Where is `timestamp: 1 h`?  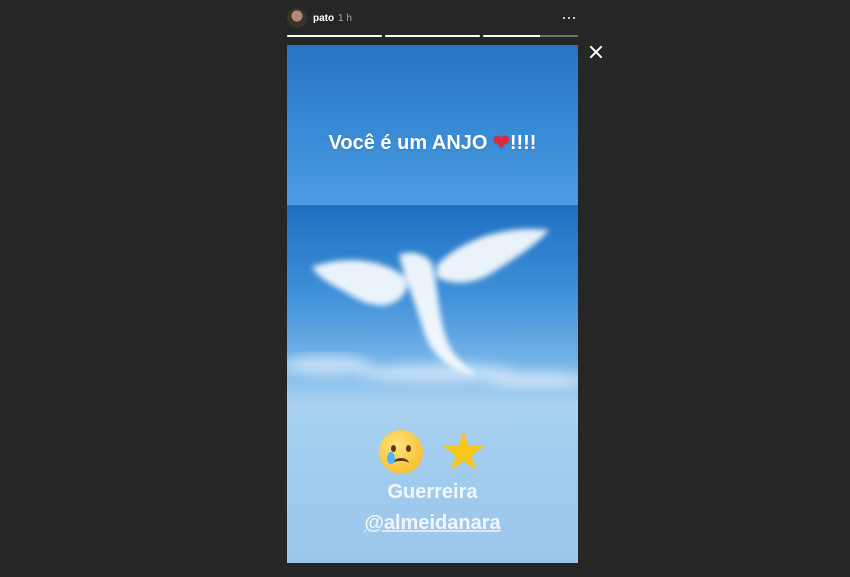 timestamp: 1 h is located at coordinates (345, 18).